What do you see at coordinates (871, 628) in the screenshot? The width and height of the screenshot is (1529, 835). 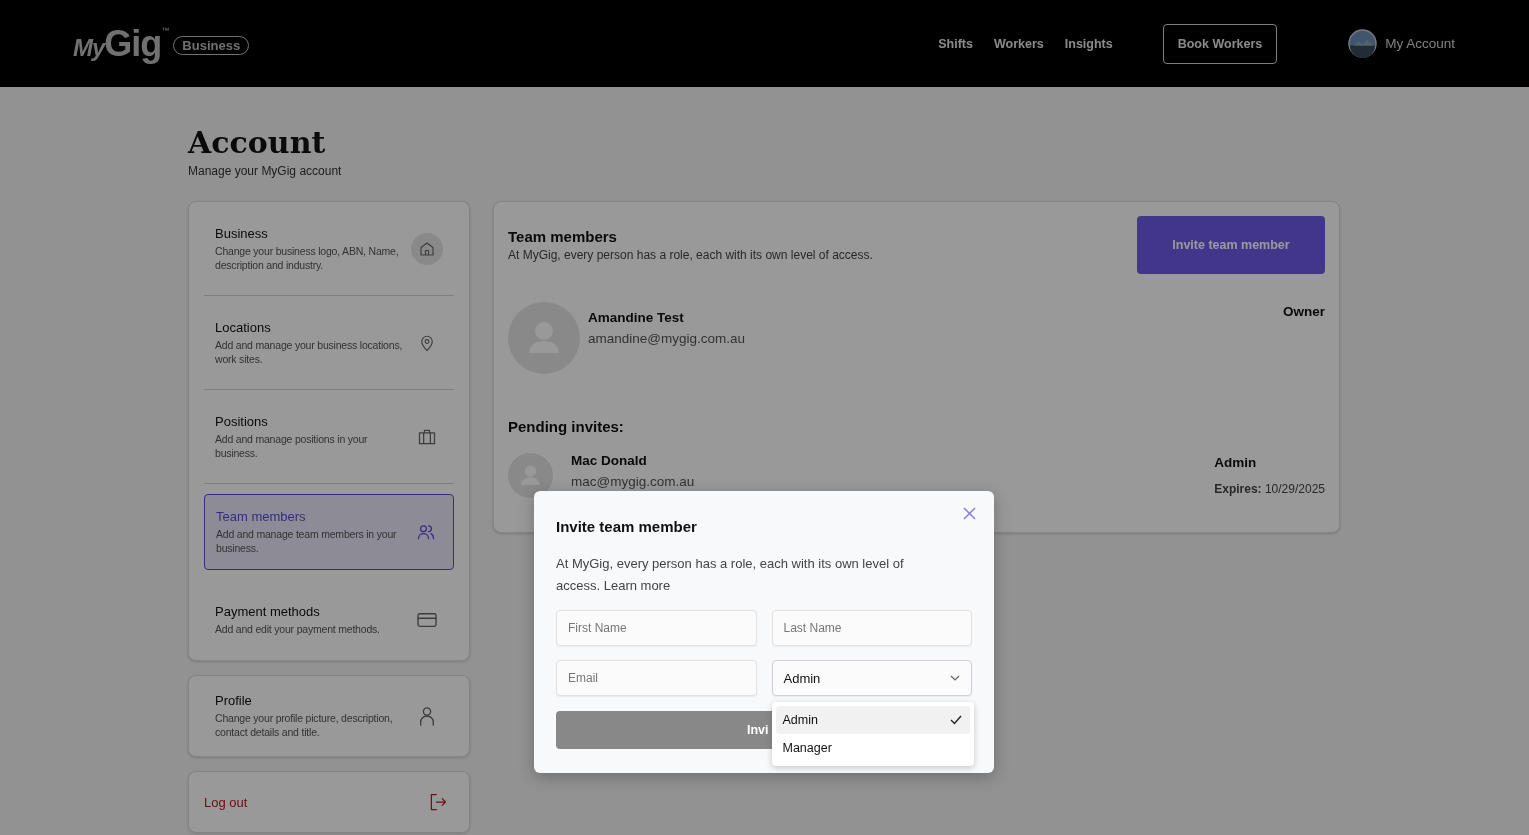 I see `input-field: Last Name` at bounding box center [871, 628].